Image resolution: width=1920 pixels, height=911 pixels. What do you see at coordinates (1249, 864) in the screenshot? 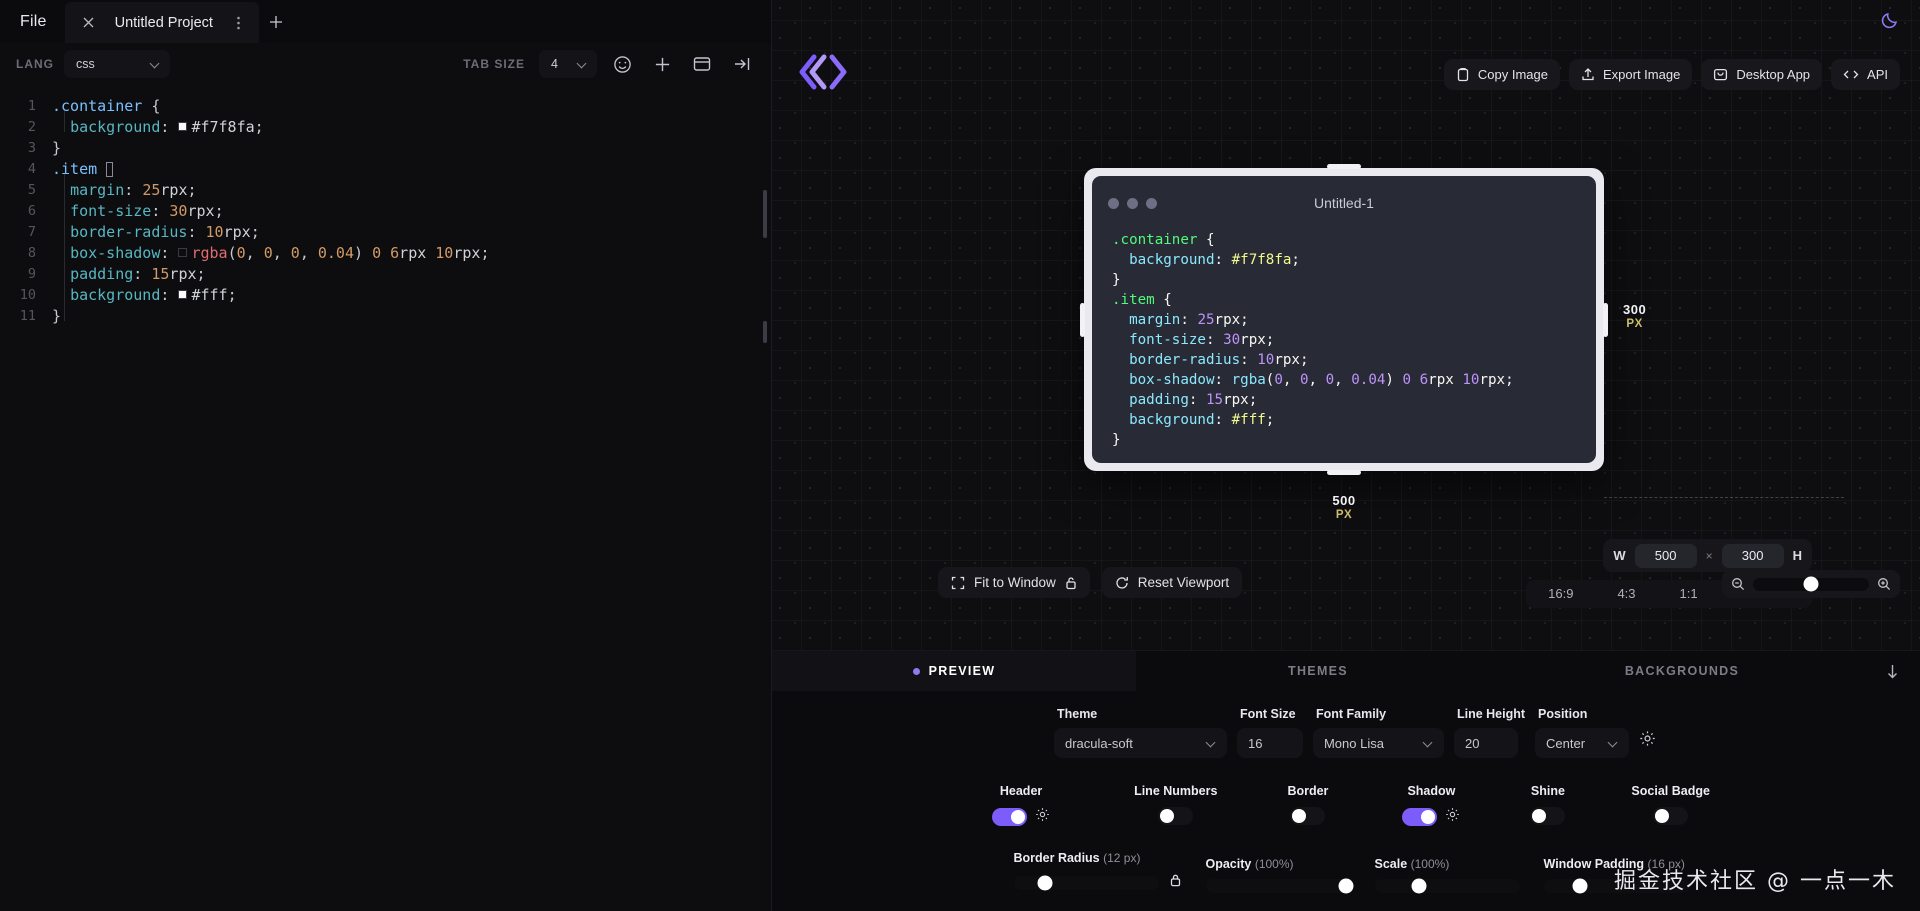
I see `slider-label: Opacity (100%)` at bounding box center [1249, 864].